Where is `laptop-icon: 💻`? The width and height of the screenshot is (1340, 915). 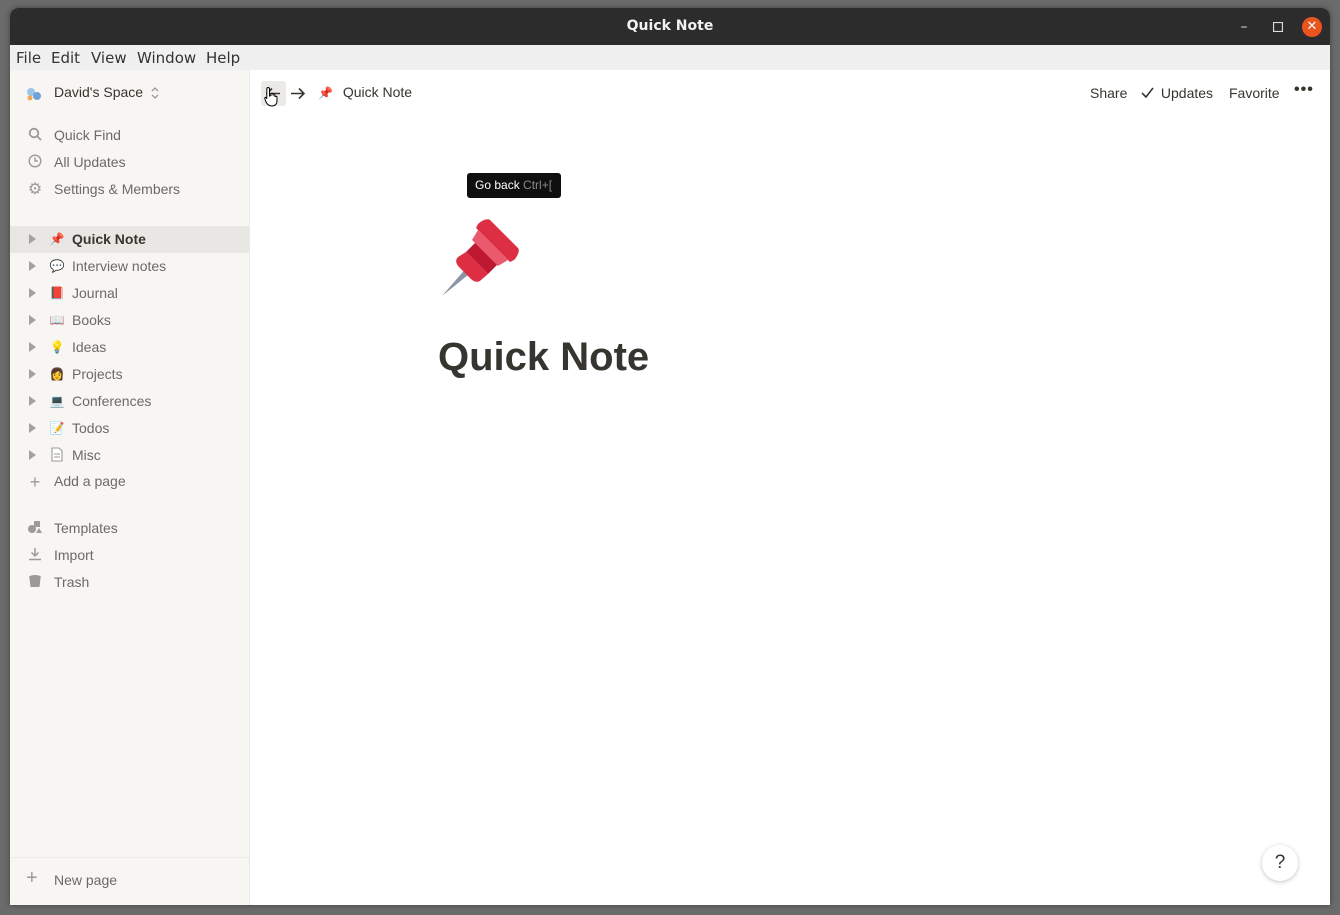 laptop-icon: 💻 is located at coordinates (57, 401).